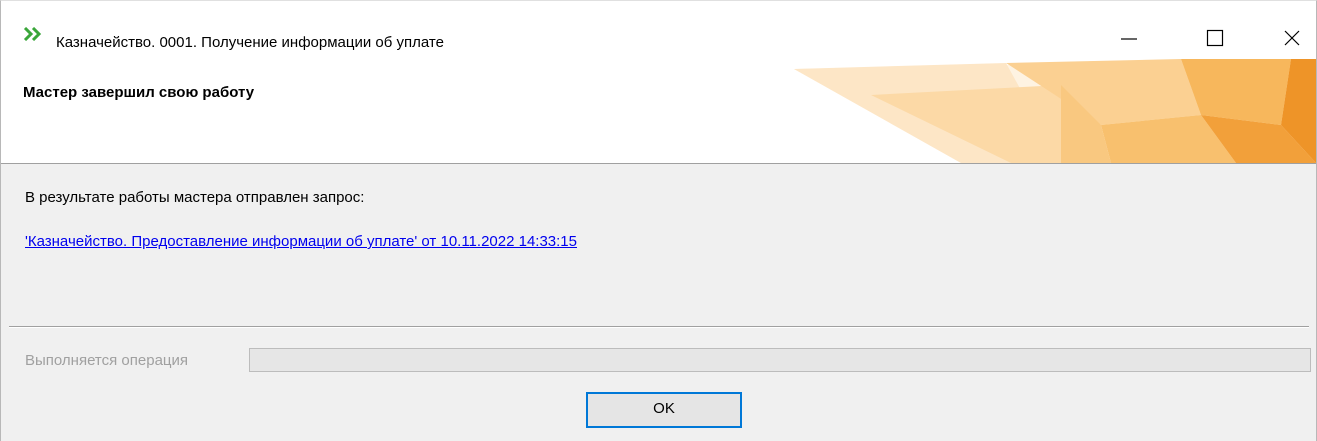  What do you see at coordinates (658, 163) in the screenshot?
I see `header-divider` at bounding box center [658, 163].